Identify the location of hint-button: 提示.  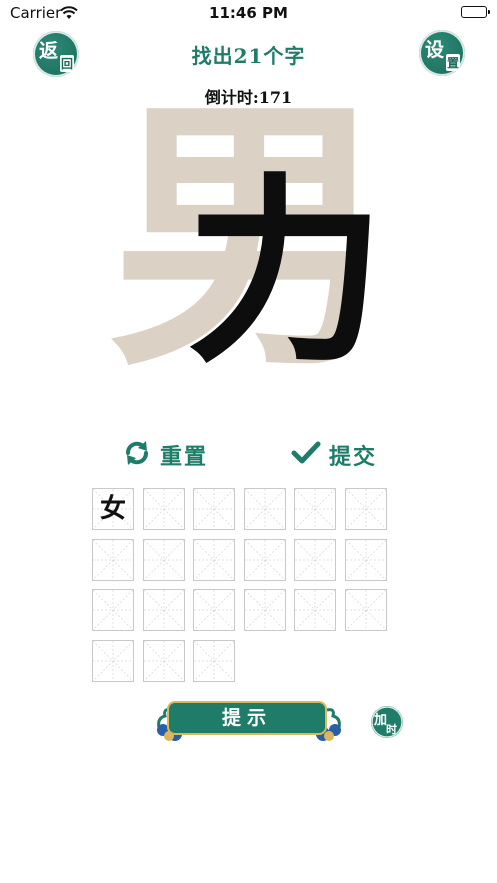
(249, 720).